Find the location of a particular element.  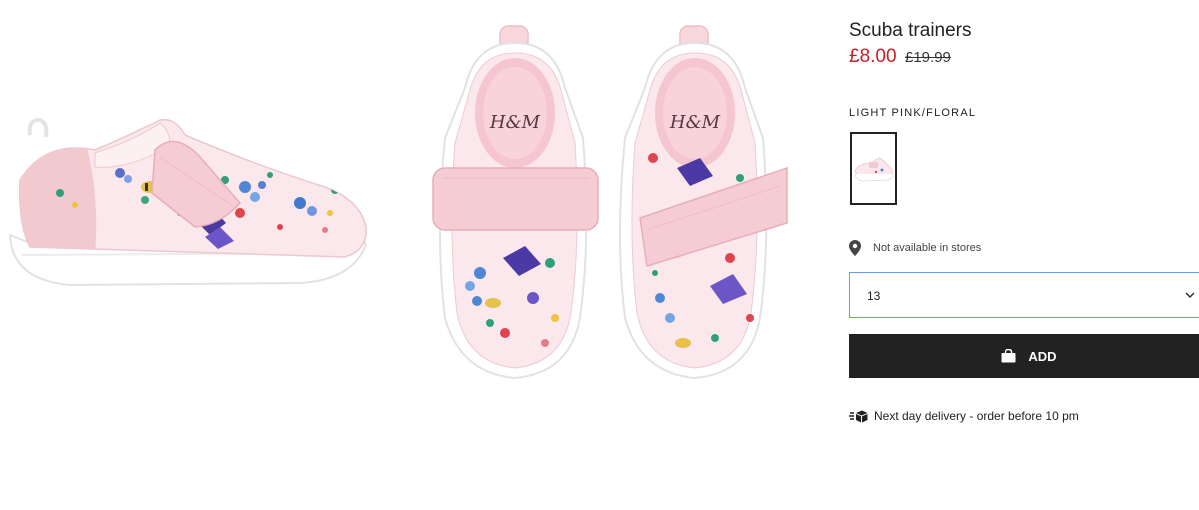

price-row: £8.00 £19.99 is located at coordinates (900, 57).